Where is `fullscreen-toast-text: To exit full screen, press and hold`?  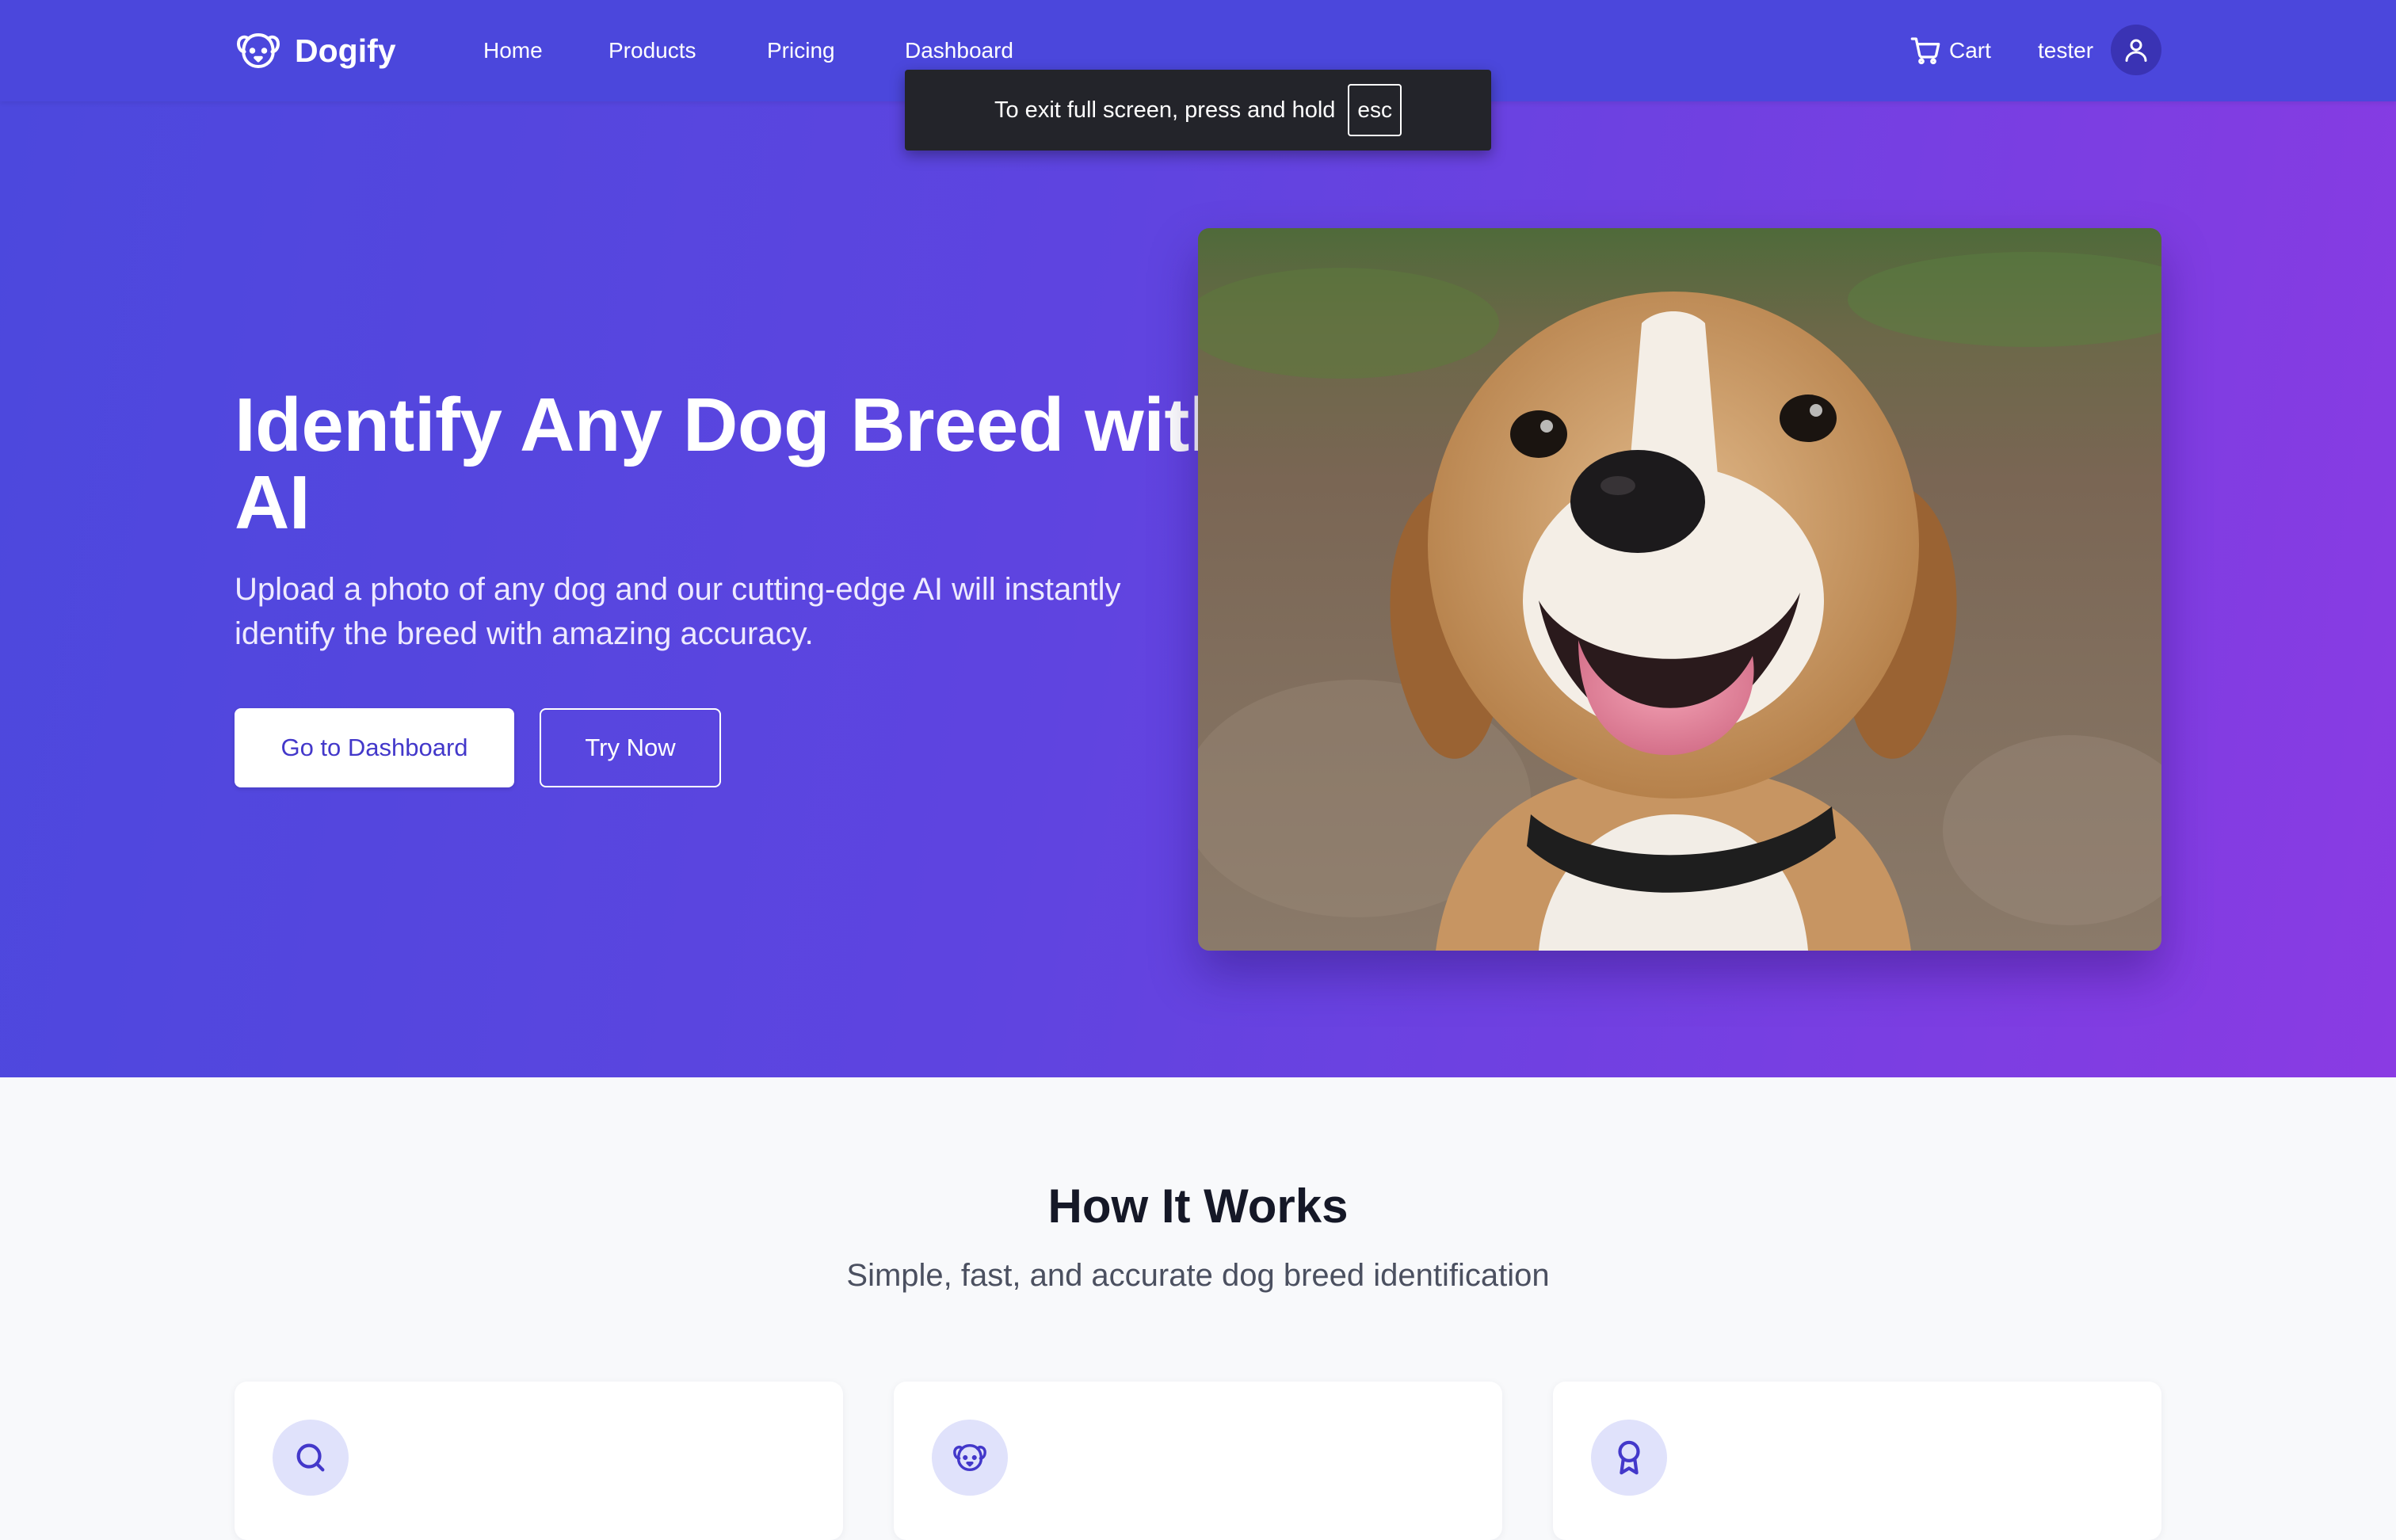
fullscreen-toast-text: To exit full screen, press and hold is located at coordinates (1165, 110).